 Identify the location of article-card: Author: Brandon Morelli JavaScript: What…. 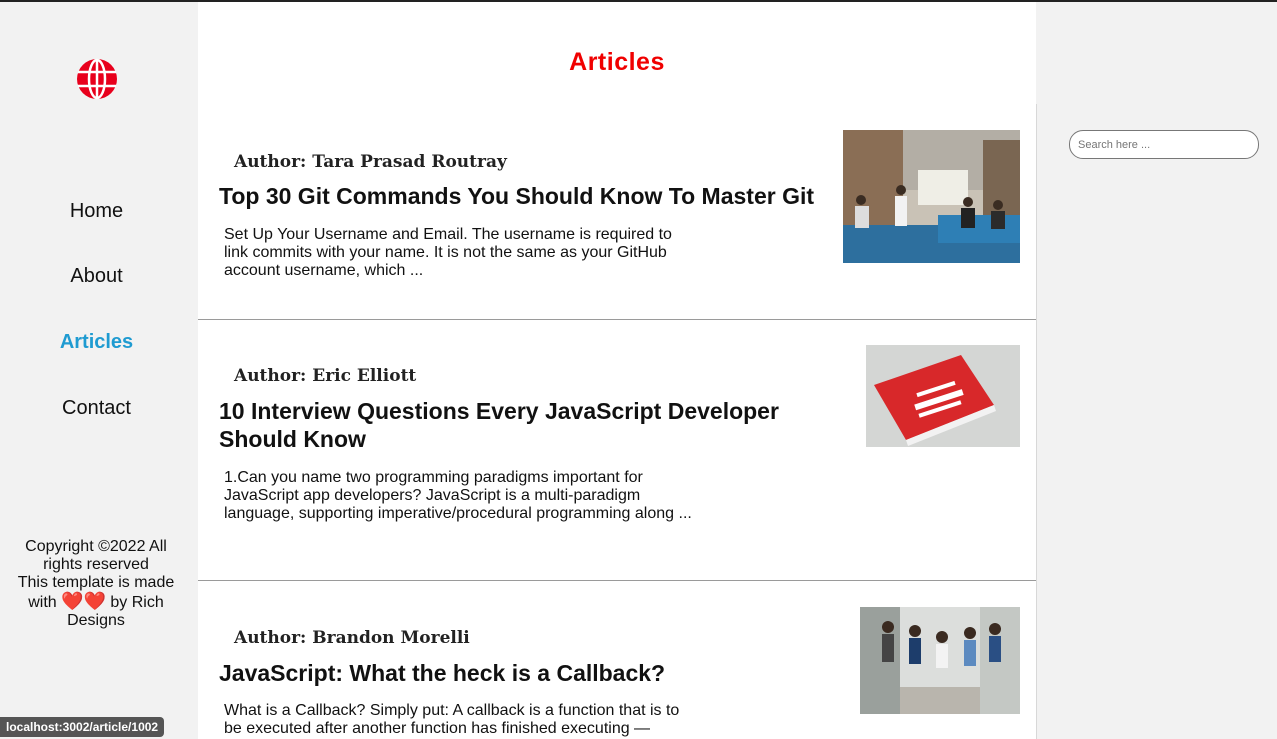
(617, 660).